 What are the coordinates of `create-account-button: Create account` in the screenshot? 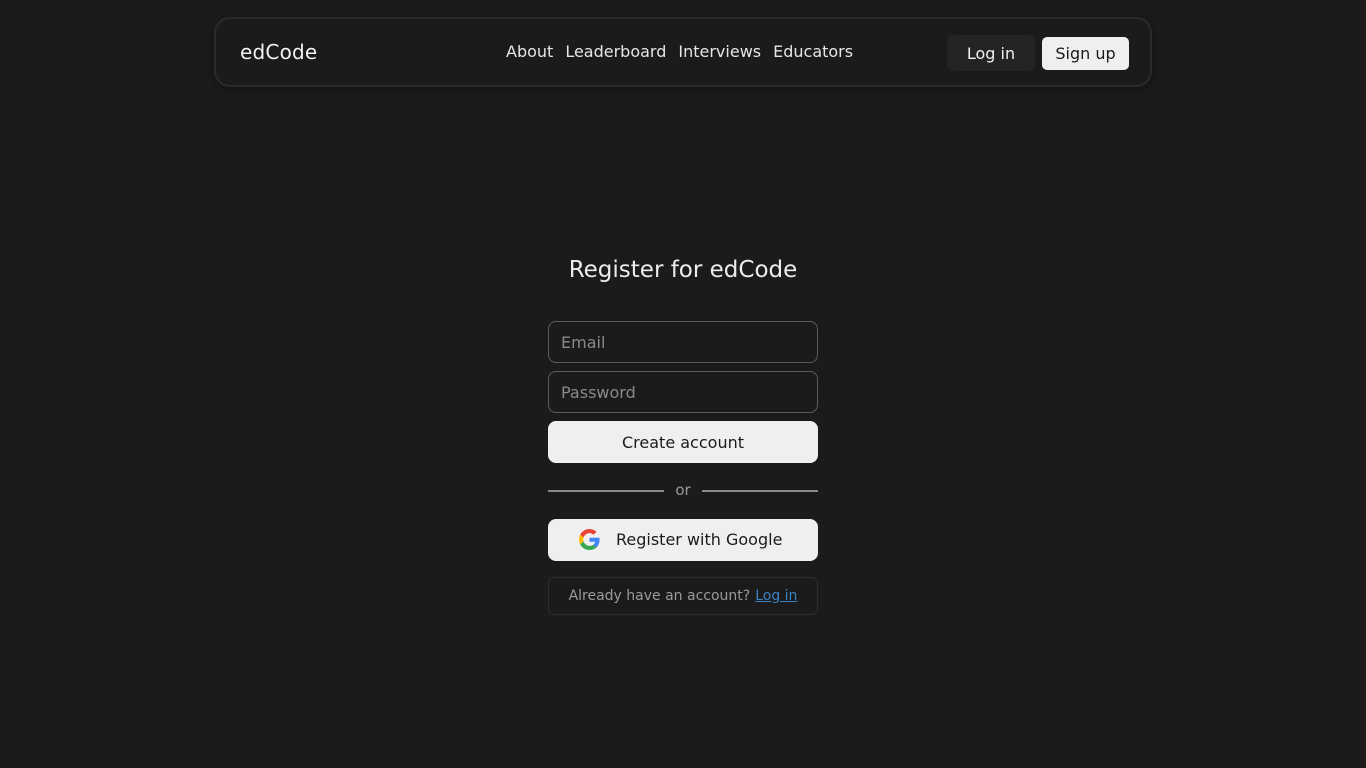 It's located at (683, 442).